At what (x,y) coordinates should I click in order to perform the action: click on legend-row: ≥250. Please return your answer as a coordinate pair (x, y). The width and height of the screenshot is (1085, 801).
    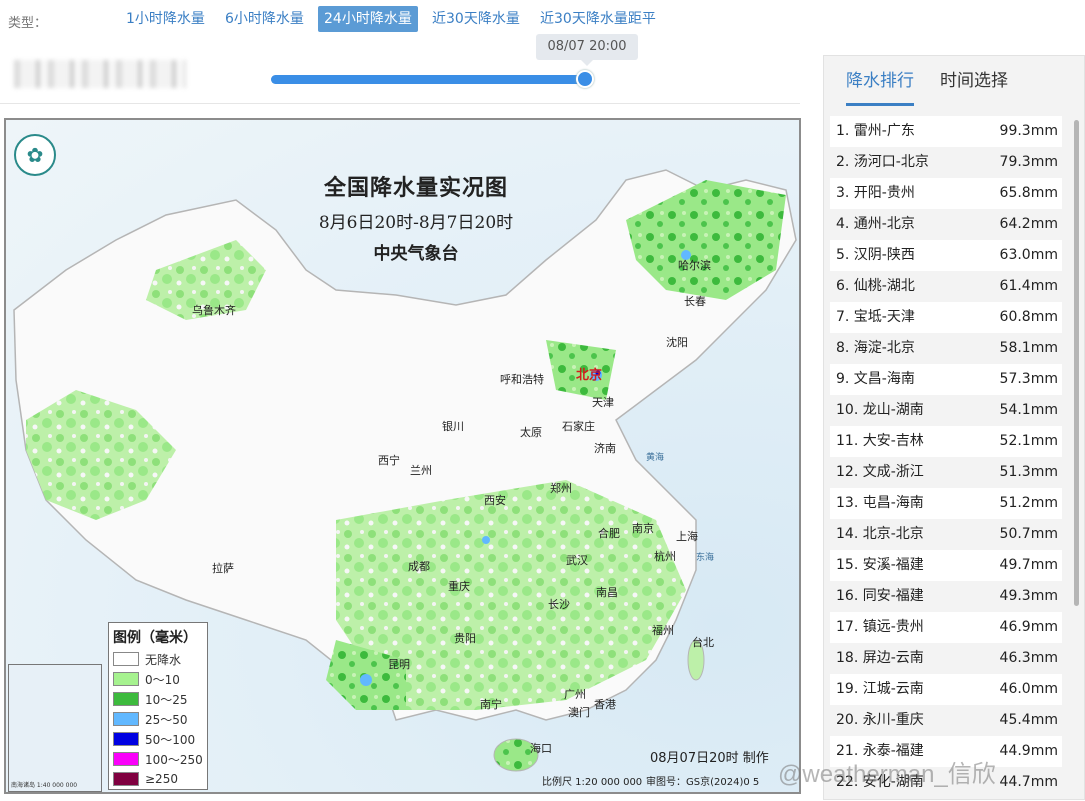
    Looking at the image, I should click on (158, 779).